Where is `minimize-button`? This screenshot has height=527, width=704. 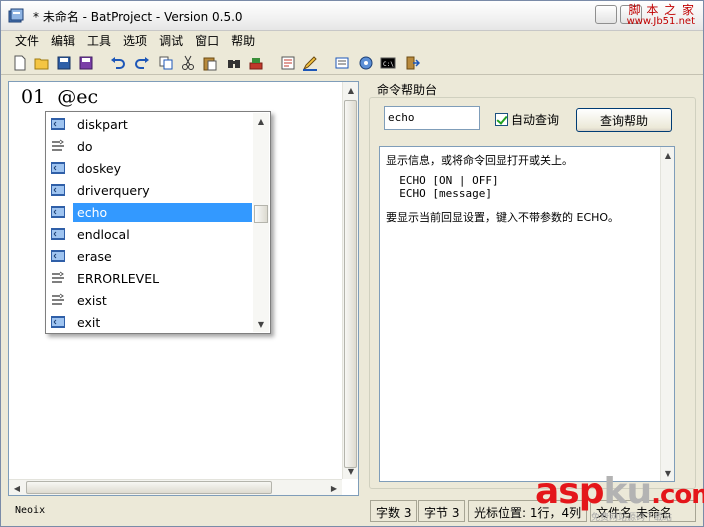
minimize-button is located at coordinates (606, 14).